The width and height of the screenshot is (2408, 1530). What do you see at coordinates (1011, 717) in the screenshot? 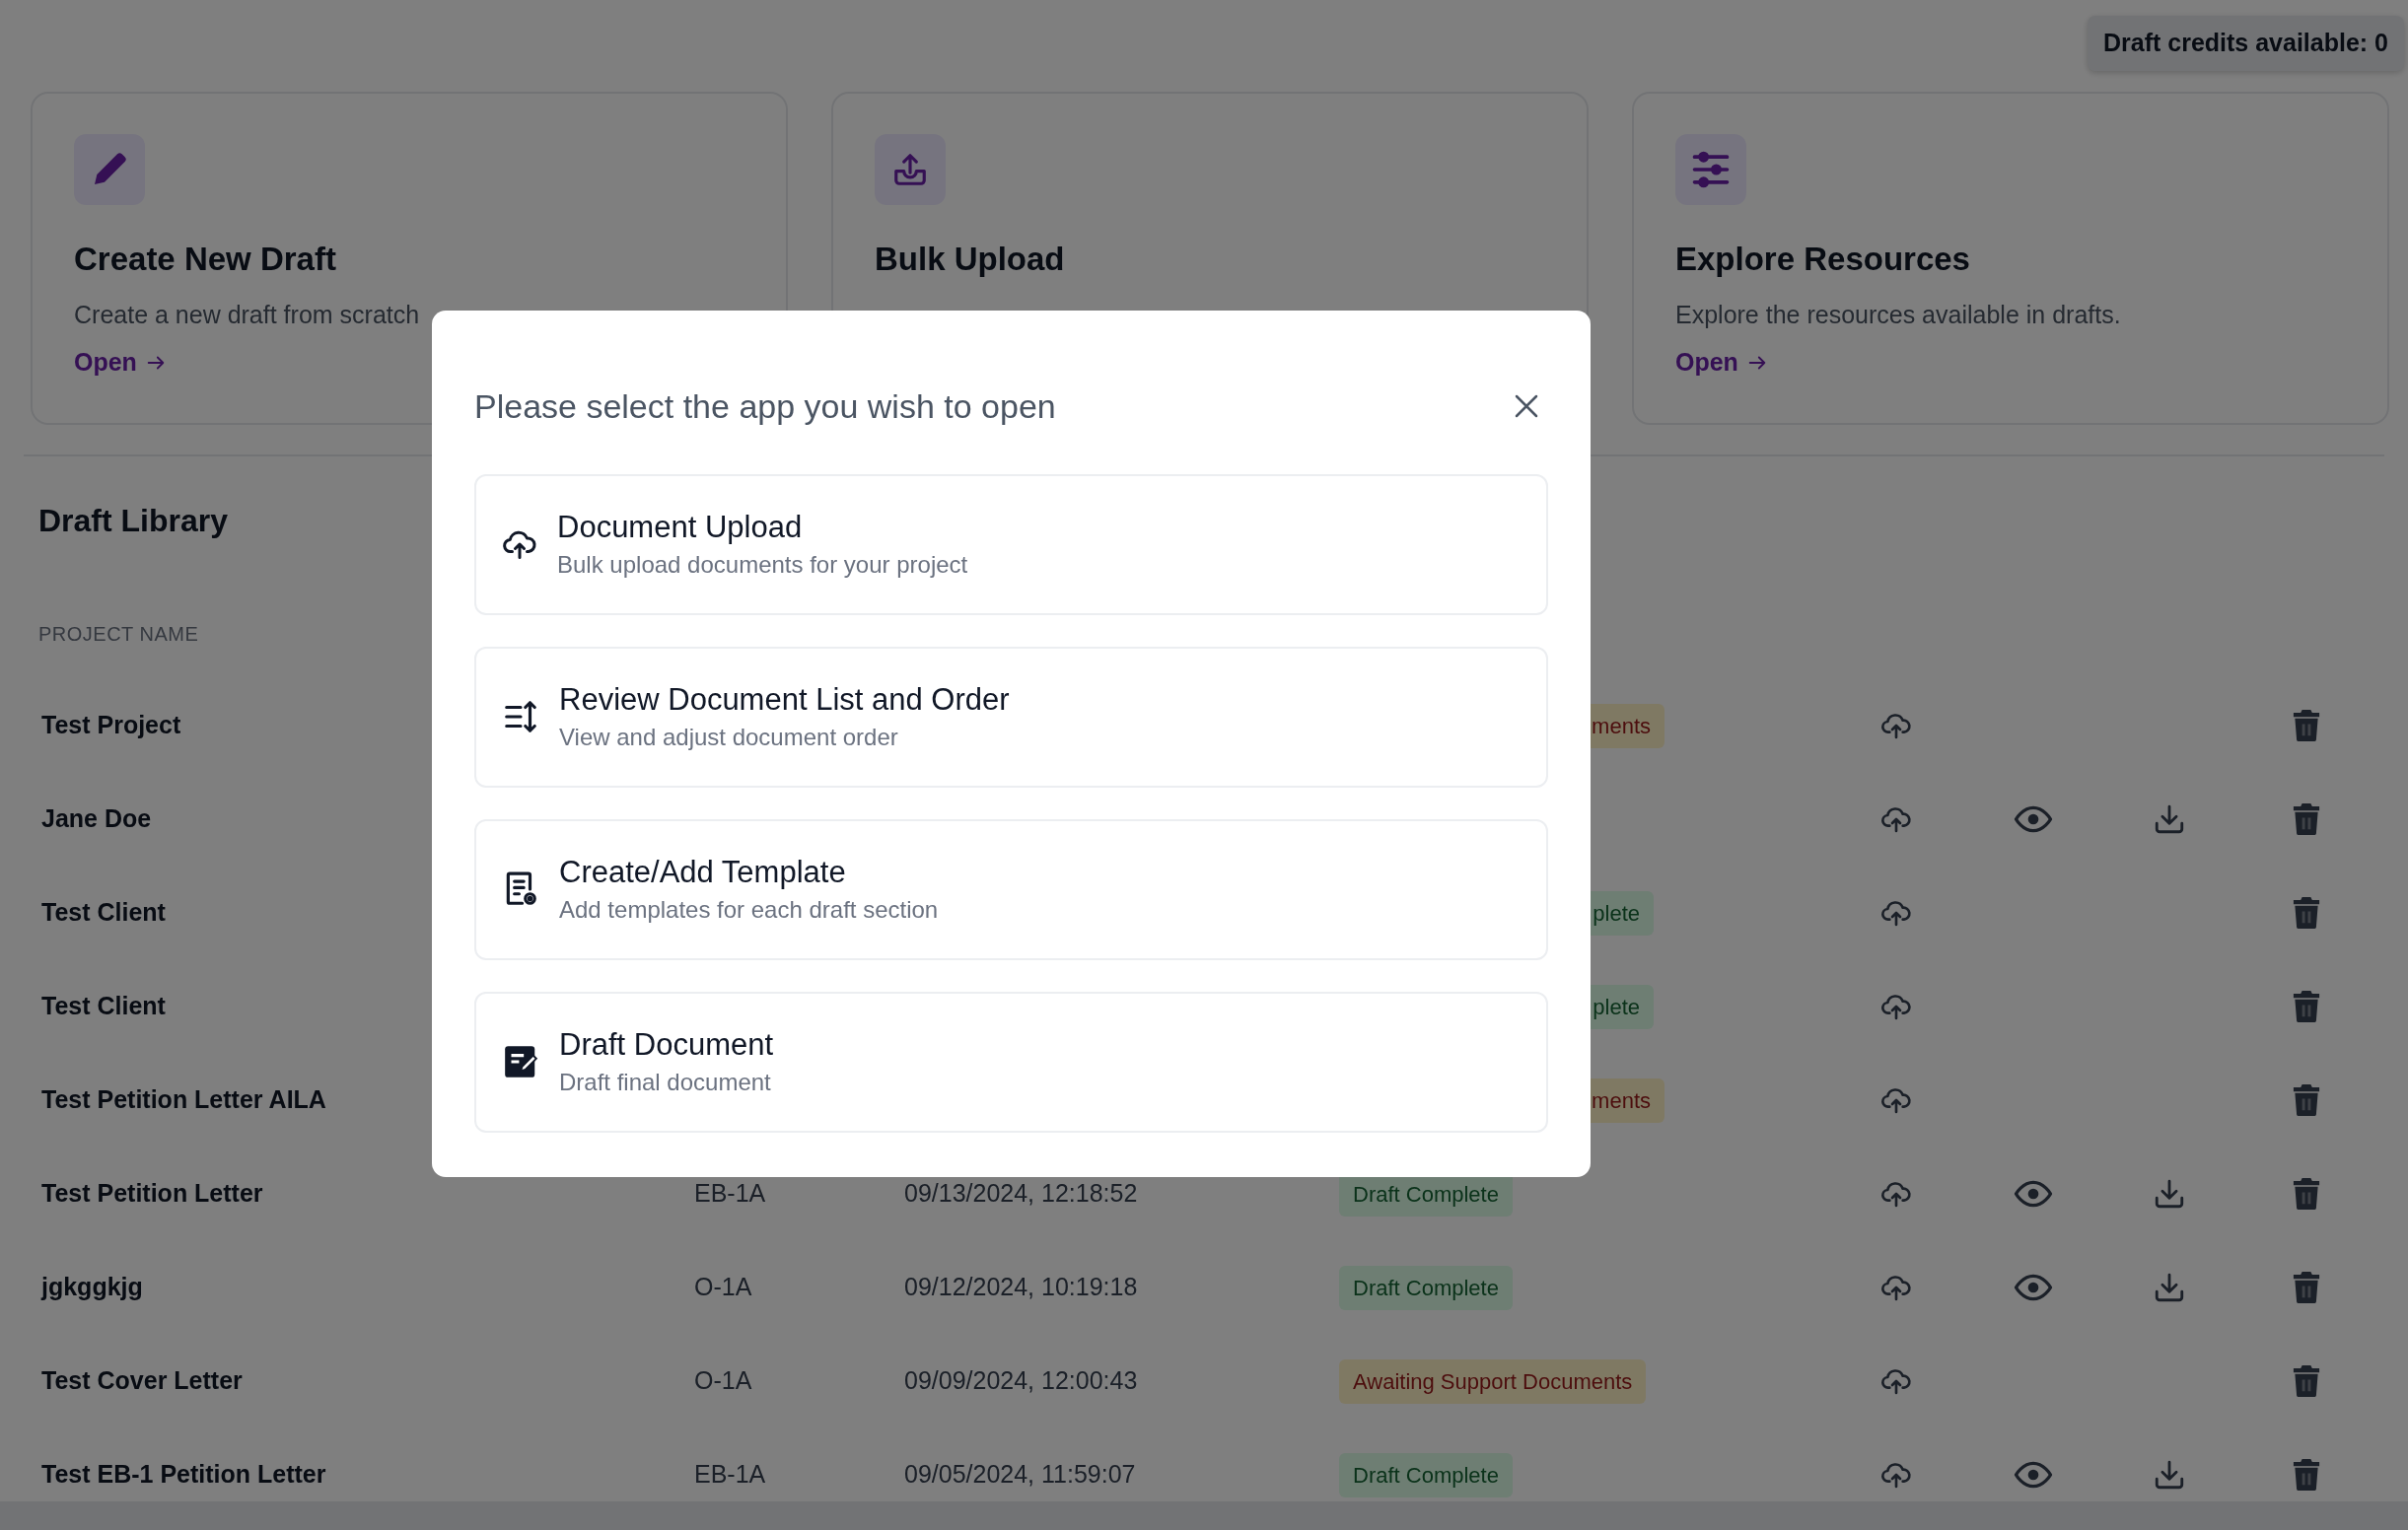
I see `app-option: Review Document List and Order View and adjust document order` at bounding box center [1011, 717].